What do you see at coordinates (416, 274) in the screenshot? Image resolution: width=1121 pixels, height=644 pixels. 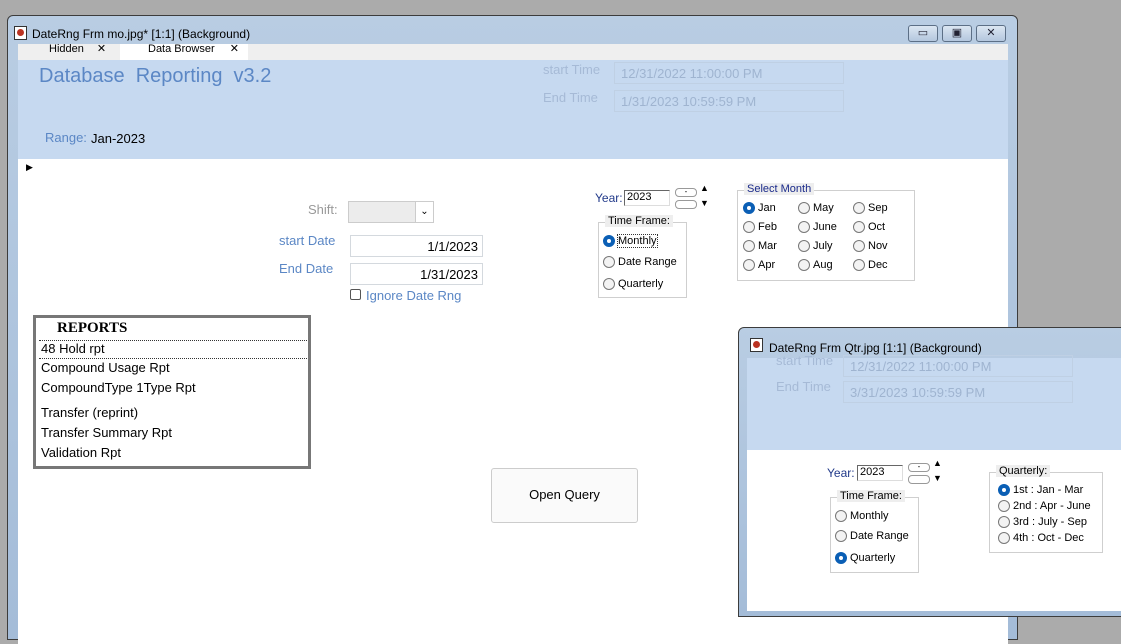 I see `end-date-field: 1/31/2023` at bounding box center [416, 274].